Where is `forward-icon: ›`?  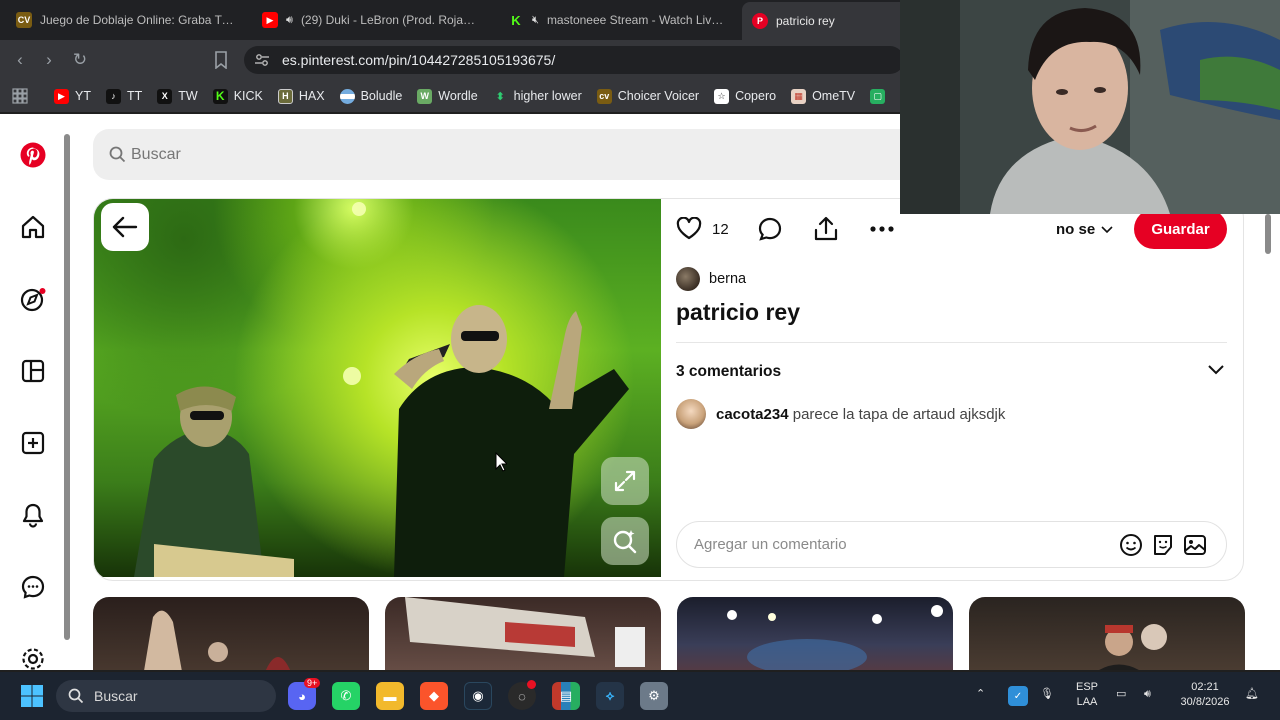 forward-icon: › is located at coordinates (49, 60).